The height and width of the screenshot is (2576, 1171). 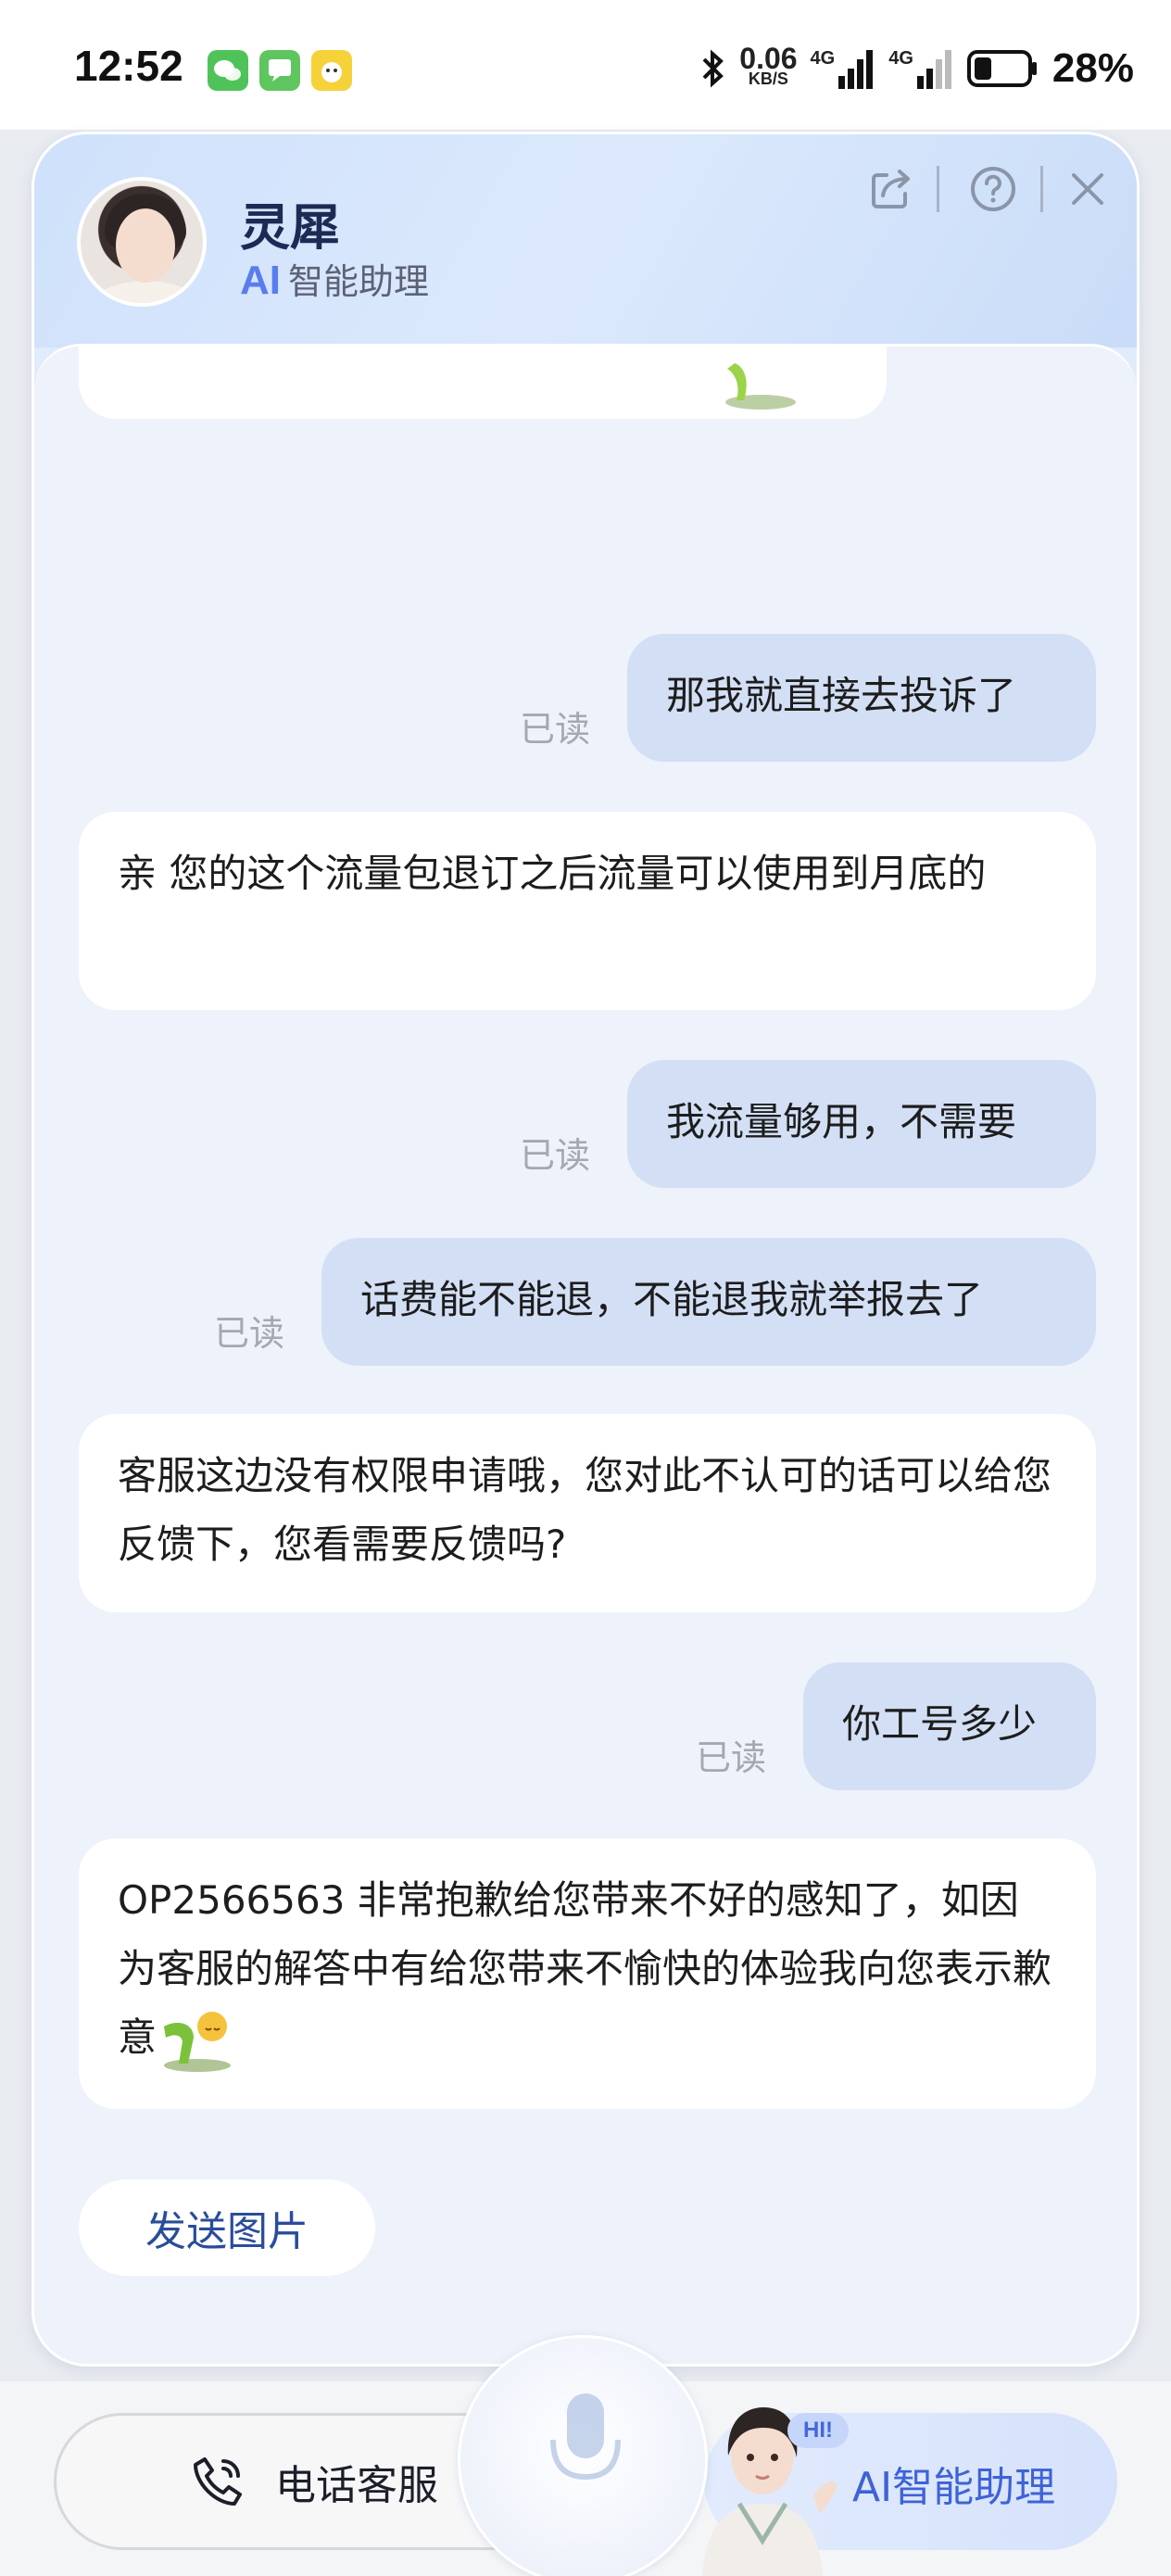 What do you see at coordinates (128, 66) in the screenshot?
I see `status-time: 12:52` at bounding box center [128, 66].